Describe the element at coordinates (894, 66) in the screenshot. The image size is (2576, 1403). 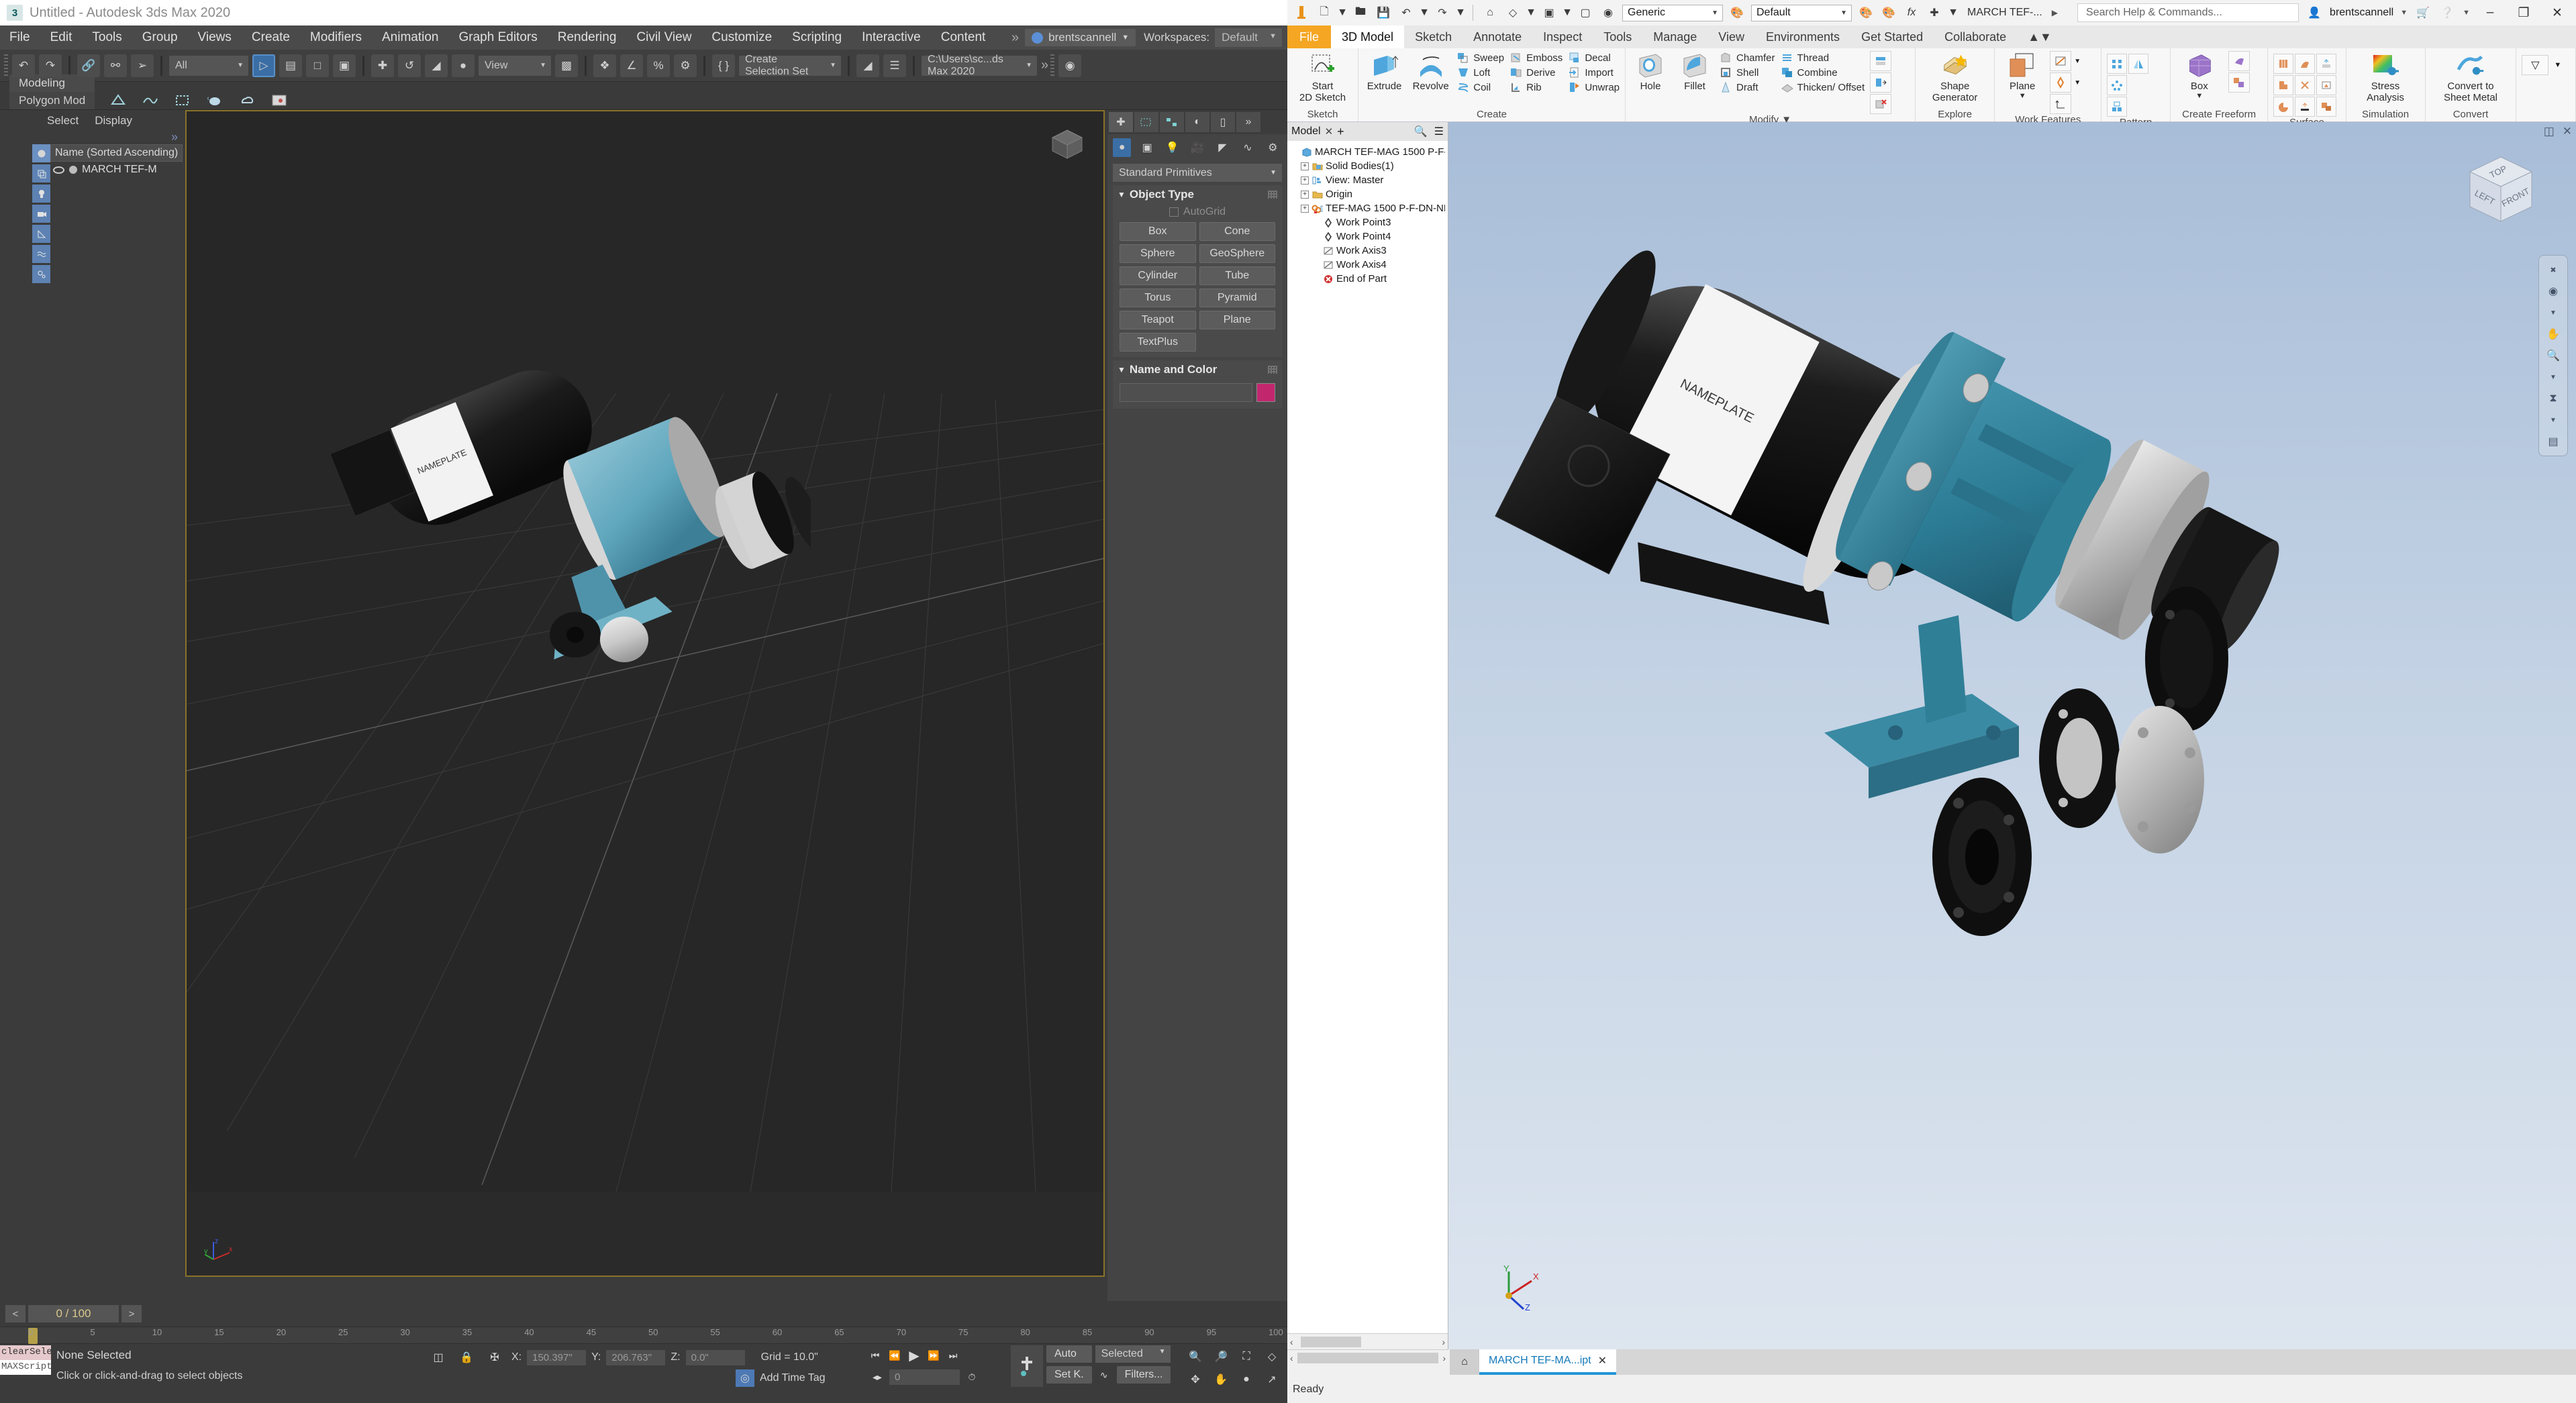
I see `align-icon: ☰` at that location.